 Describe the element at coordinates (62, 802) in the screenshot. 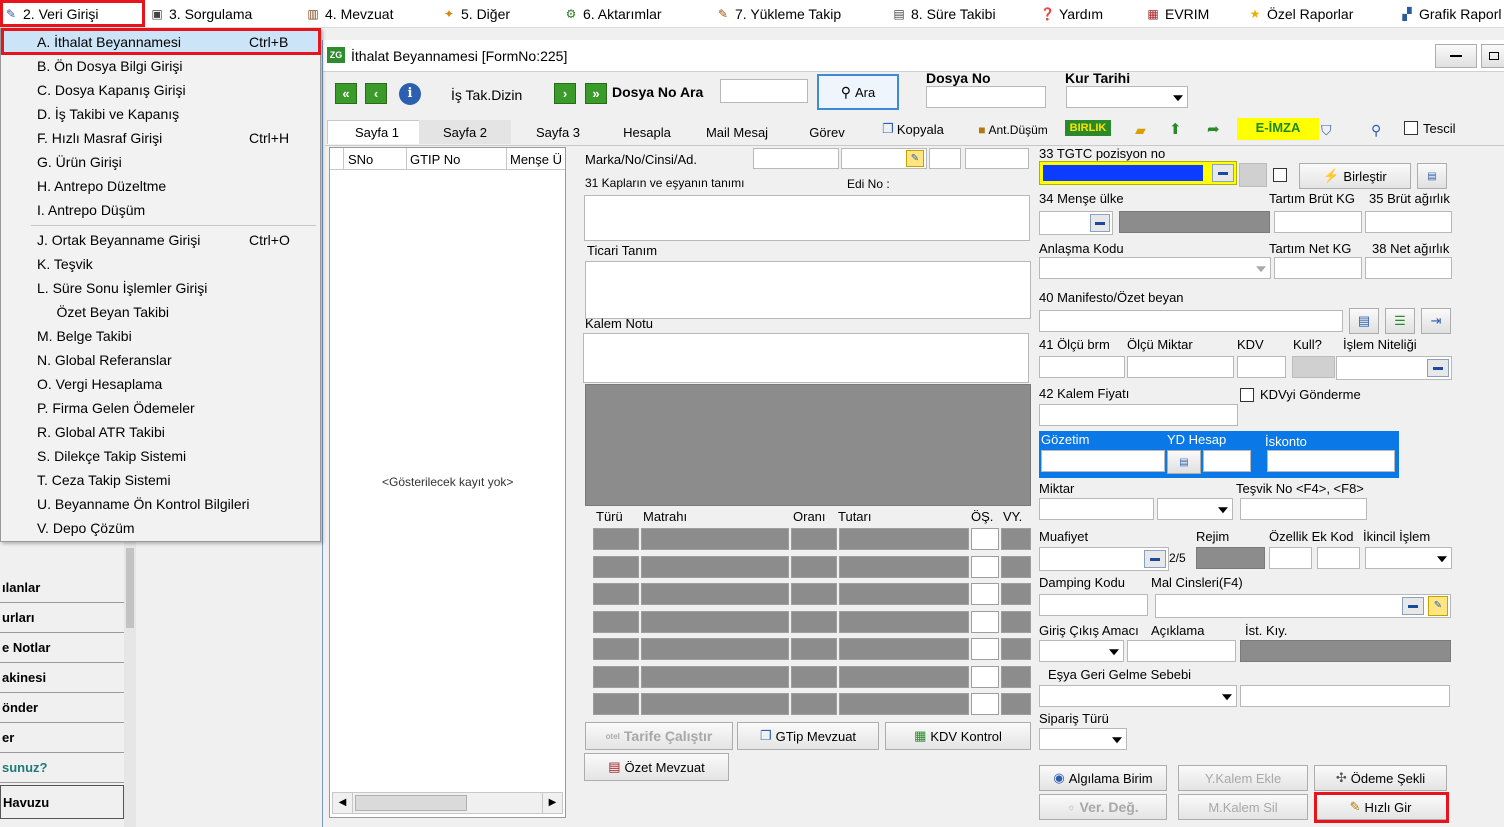

I see `sidebar-item-7: Havuzu` at that location.